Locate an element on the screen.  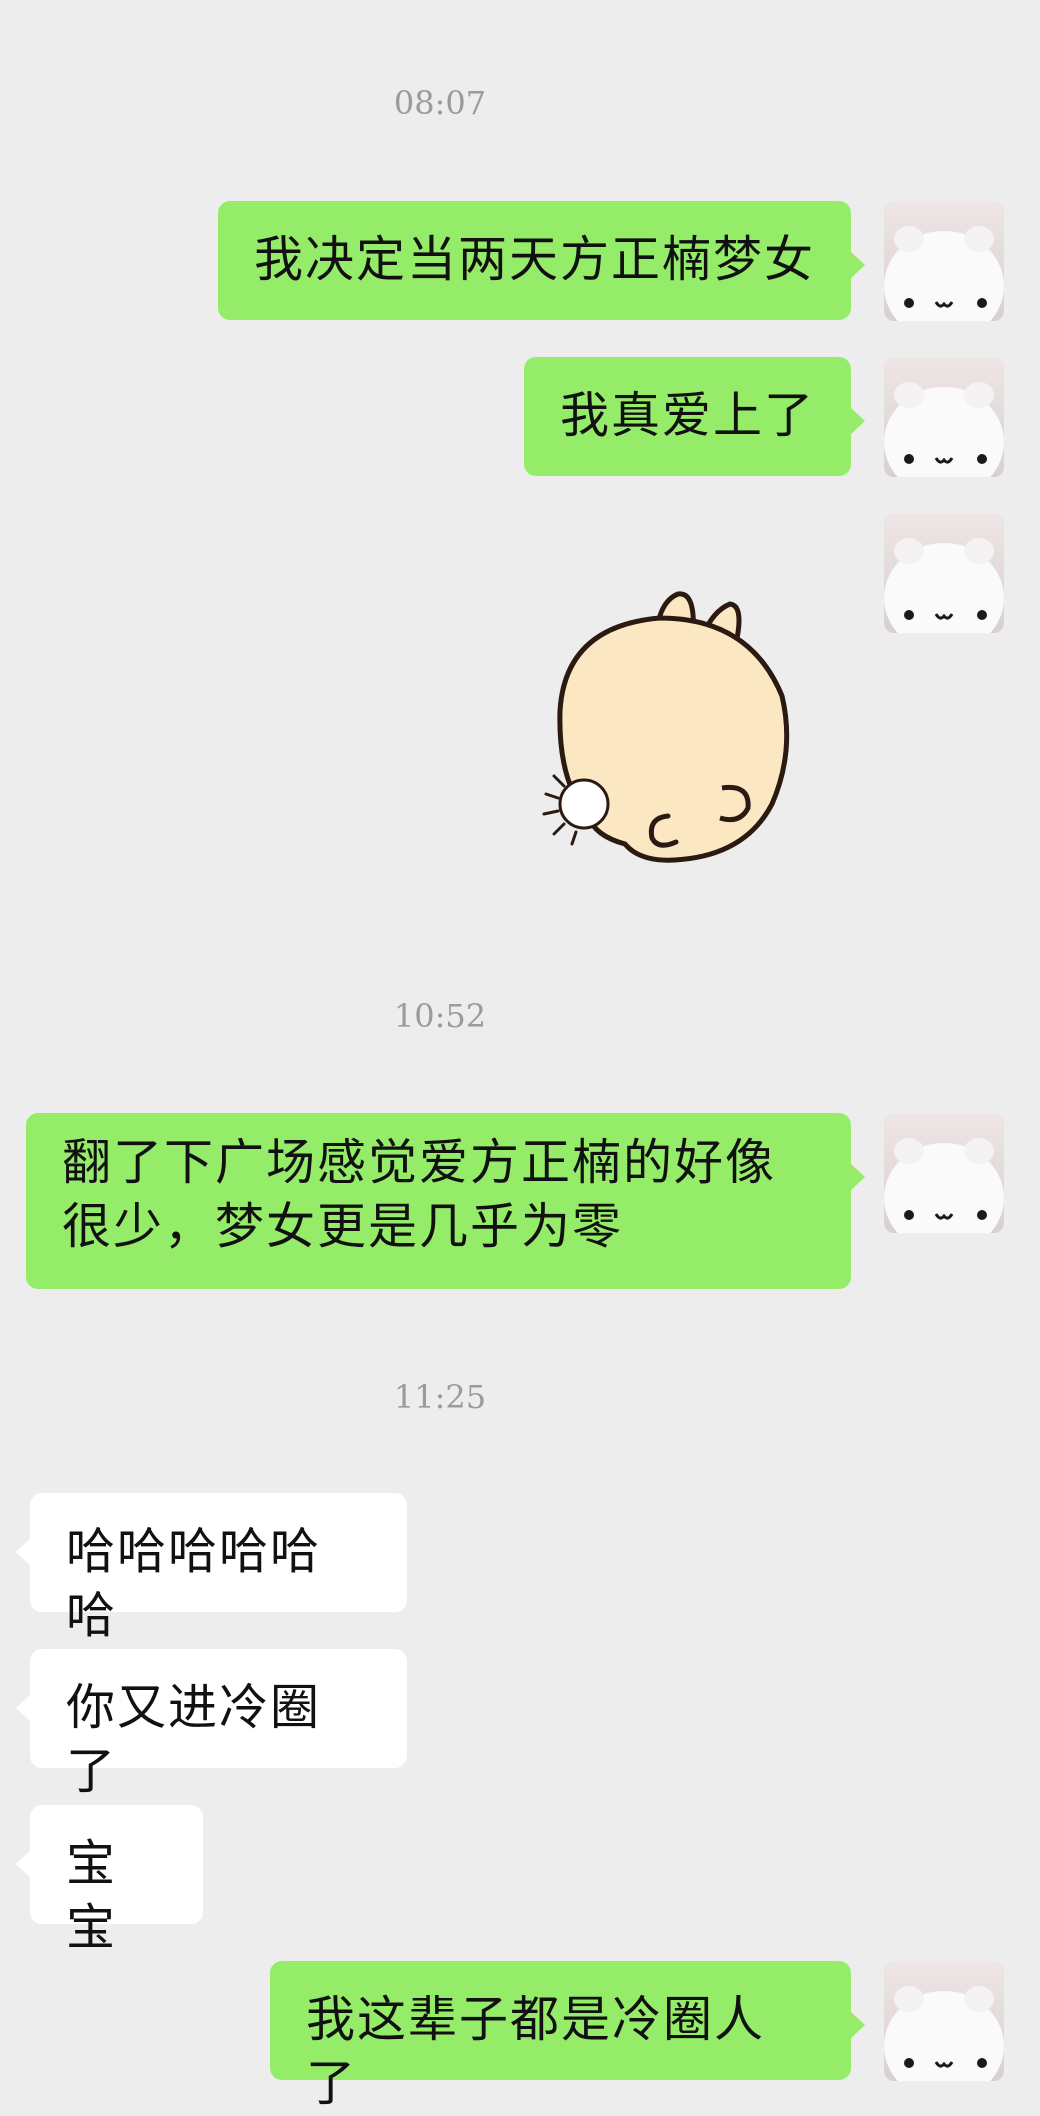
timestamp: 08:07 is located at coordinates (440, 103).